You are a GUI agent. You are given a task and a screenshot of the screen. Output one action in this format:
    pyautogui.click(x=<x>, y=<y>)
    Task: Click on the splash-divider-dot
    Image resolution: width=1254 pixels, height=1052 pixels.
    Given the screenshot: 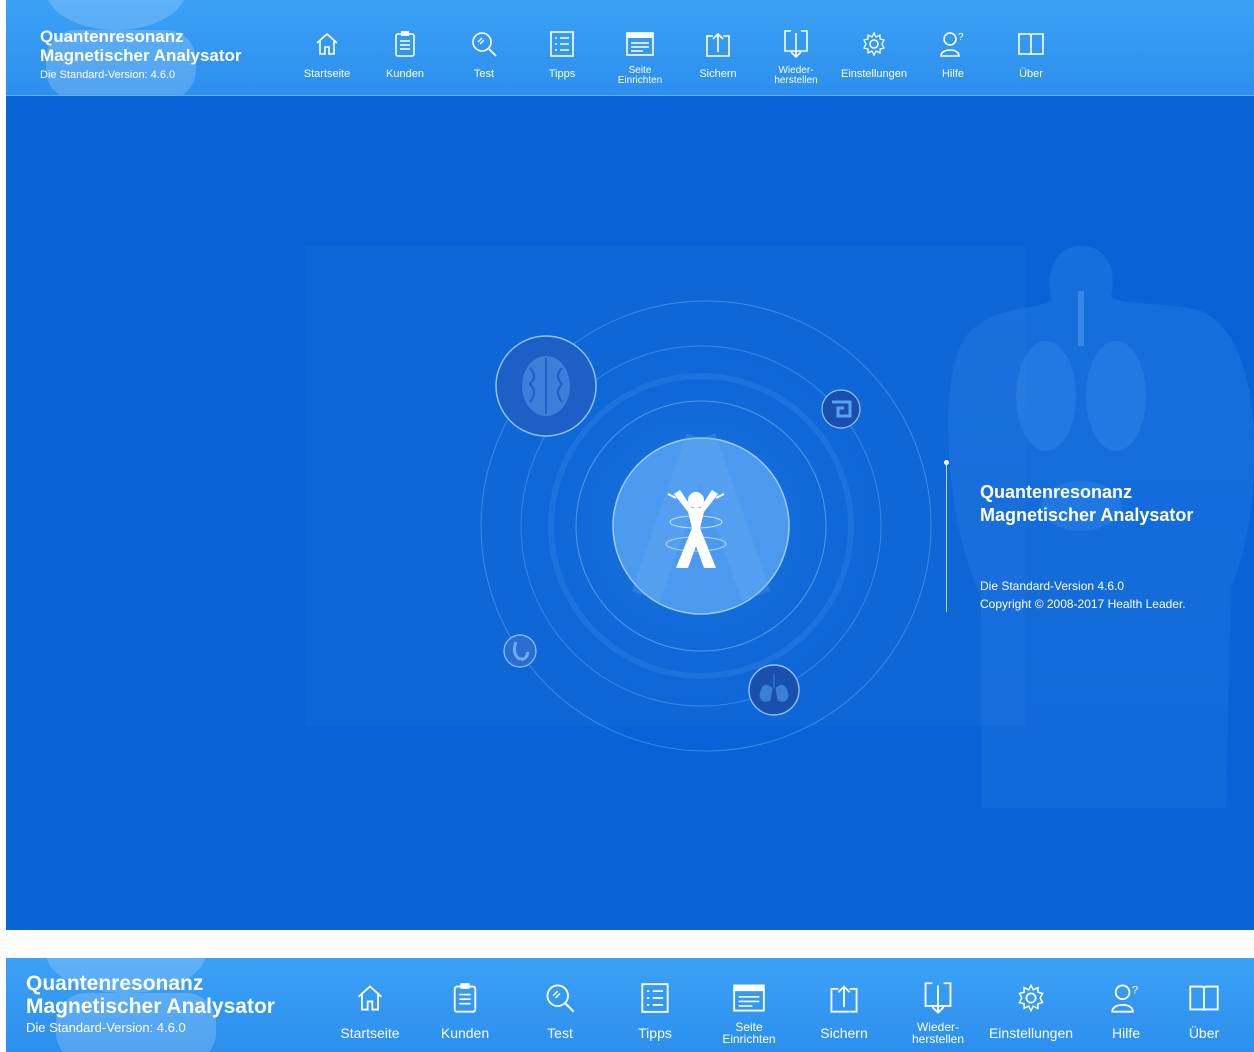 What is the action you would take?
    pyautogui.click(x=946, y=462)
    